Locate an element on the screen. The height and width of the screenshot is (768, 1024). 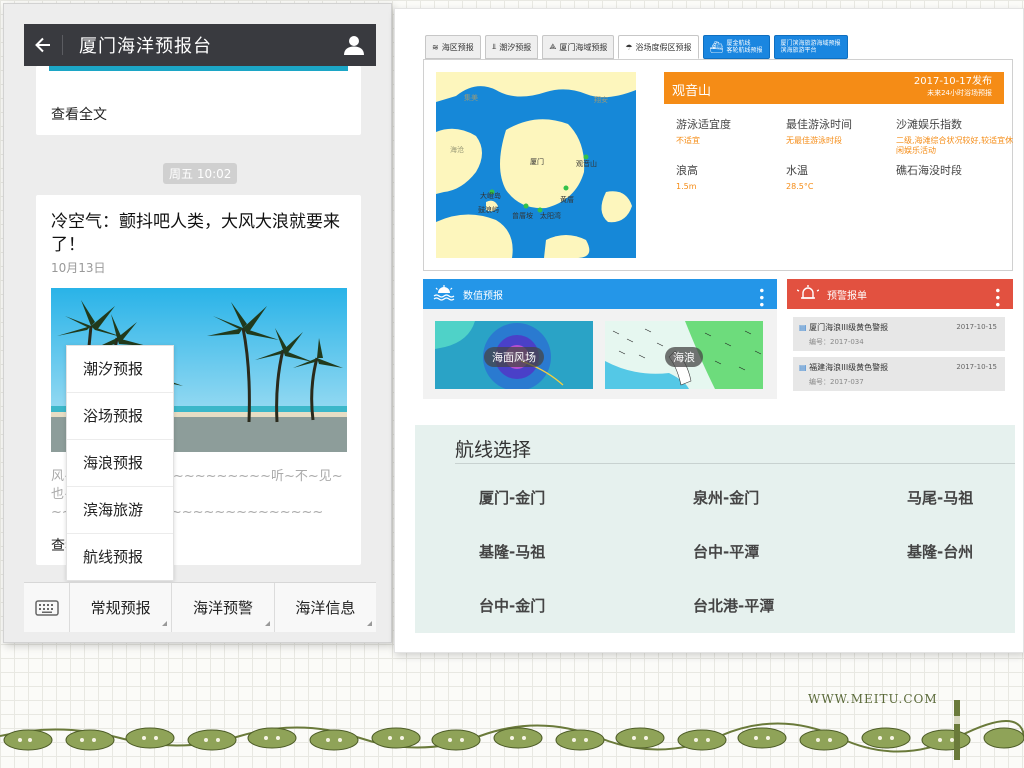
wind-field-thumbnail: 海面风场 is located at coordinates (514, 355).